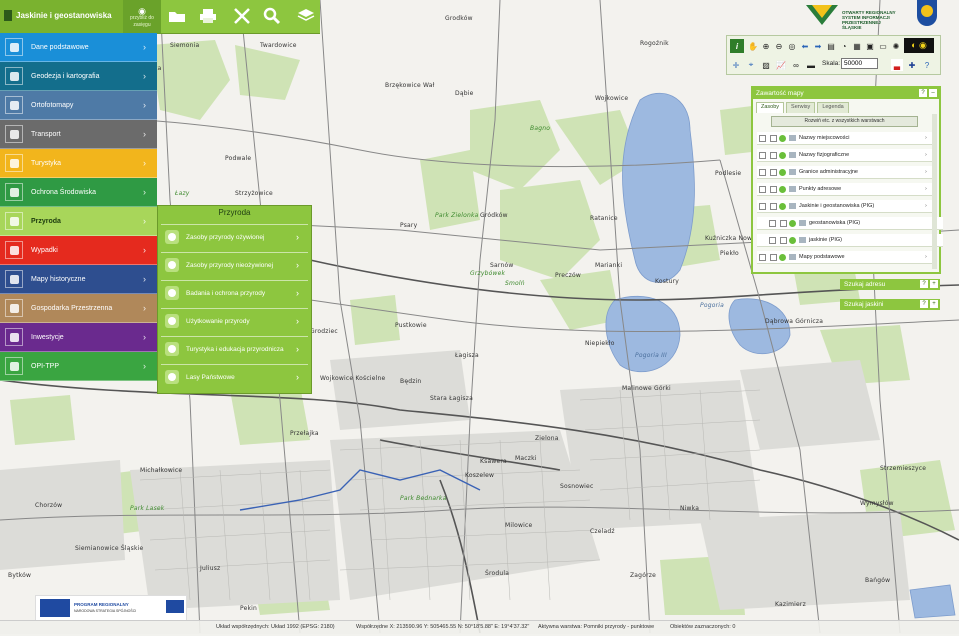  What do you see at coordinates (883, 46) in the screenshot?
I see `measure-icon: ▭` at bounding box center [883, 46].